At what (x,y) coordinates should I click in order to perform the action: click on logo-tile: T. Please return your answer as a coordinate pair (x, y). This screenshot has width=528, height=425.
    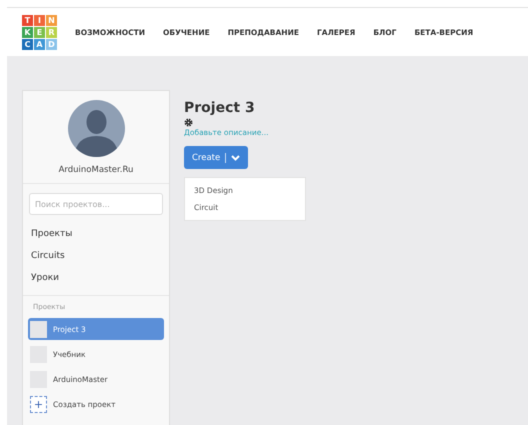
    Looking at the image, I should click on (27, 20).